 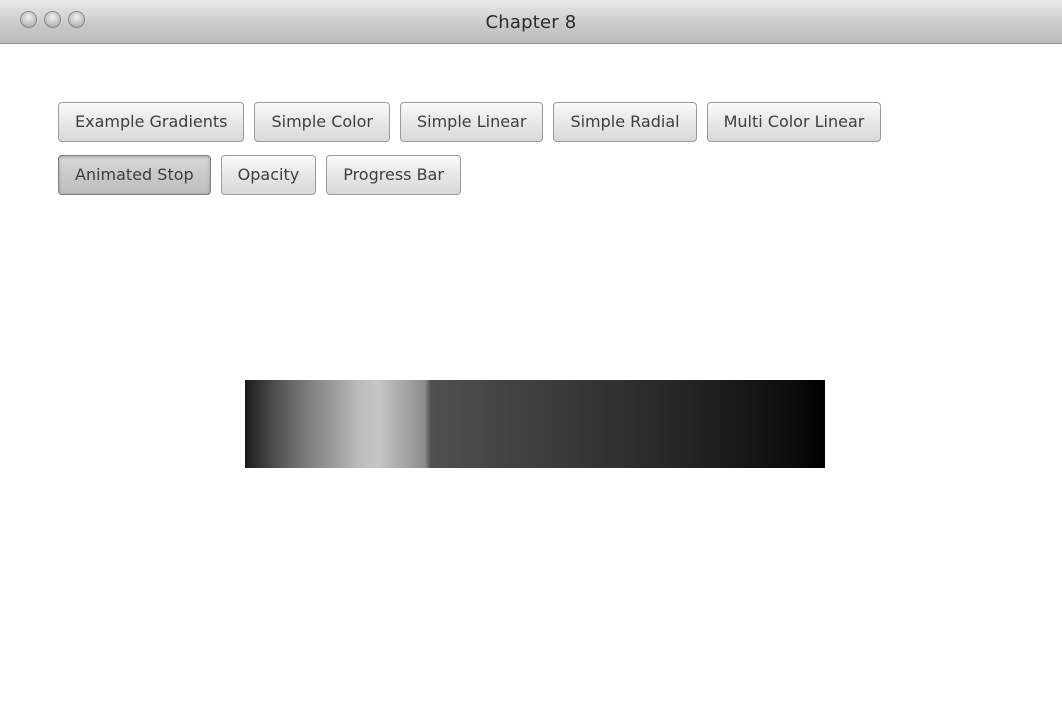 I want to click on simple-color-button: Simple Color, so click(x=322, y=122).